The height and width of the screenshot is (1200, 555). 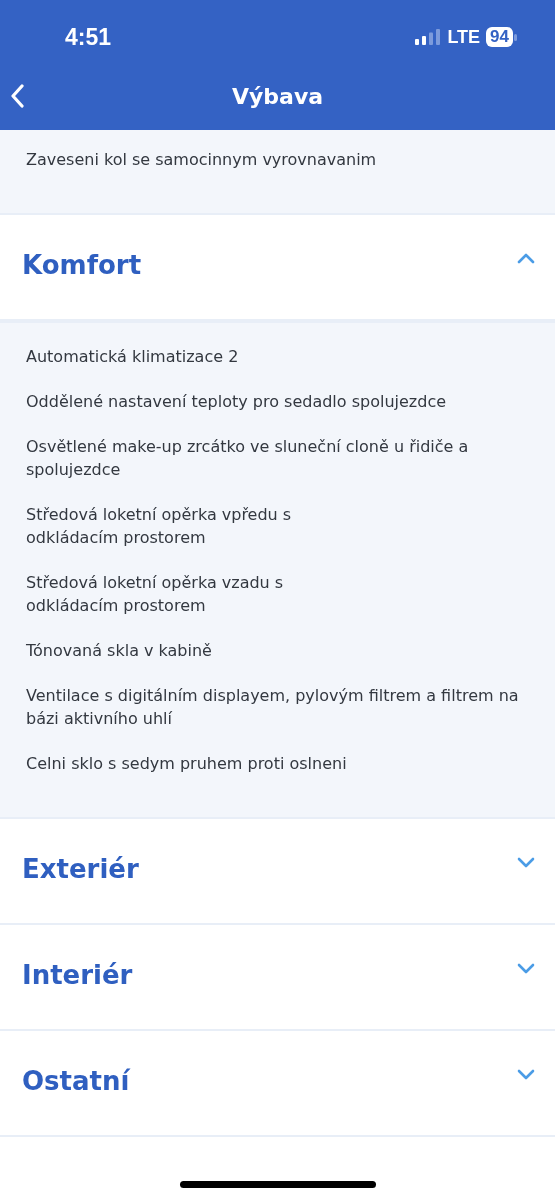 I want to click on status-time: 4:51, so click(x=88, y=37).